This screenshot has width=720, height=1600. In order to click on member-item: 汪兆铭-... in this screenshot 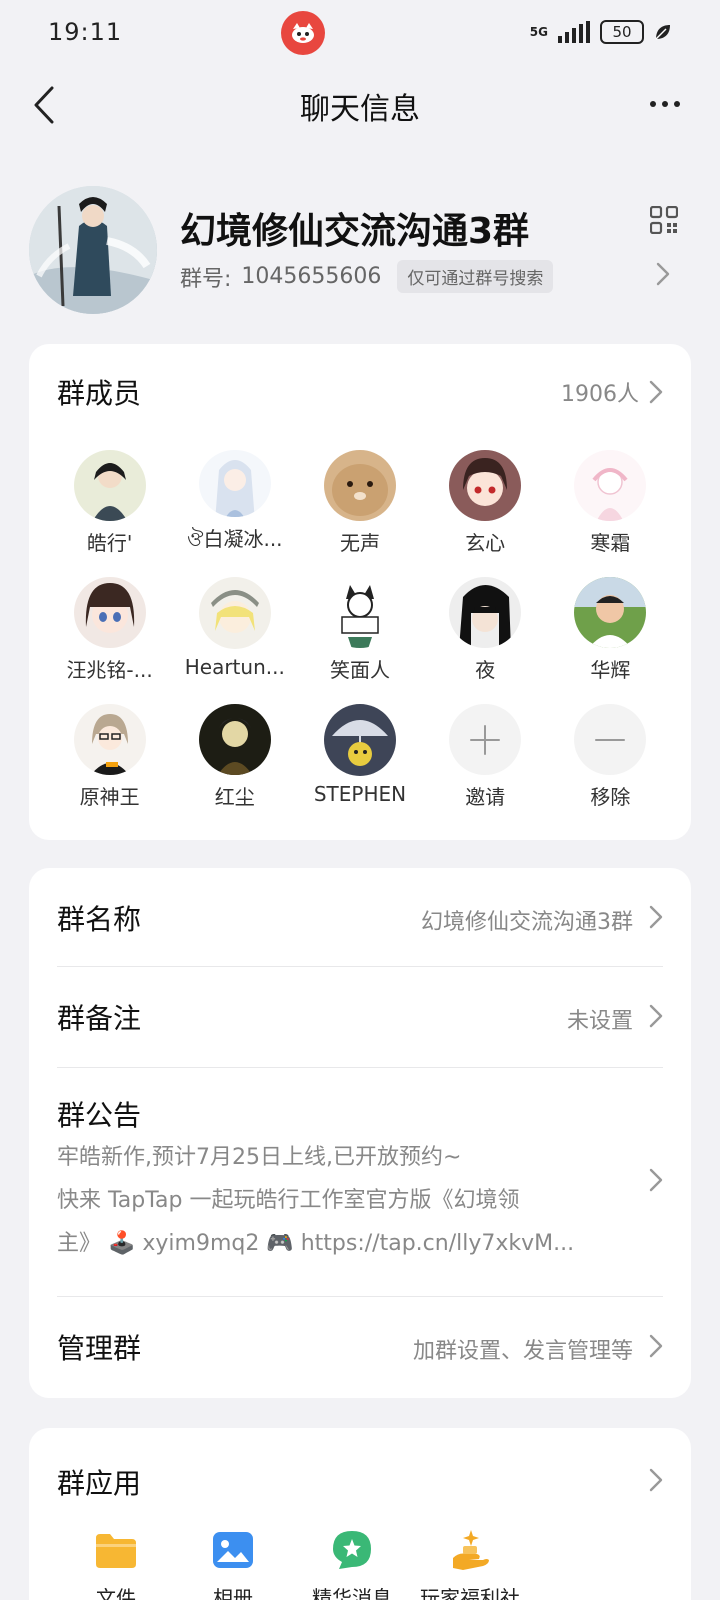, I will do `click(109, 630)`.